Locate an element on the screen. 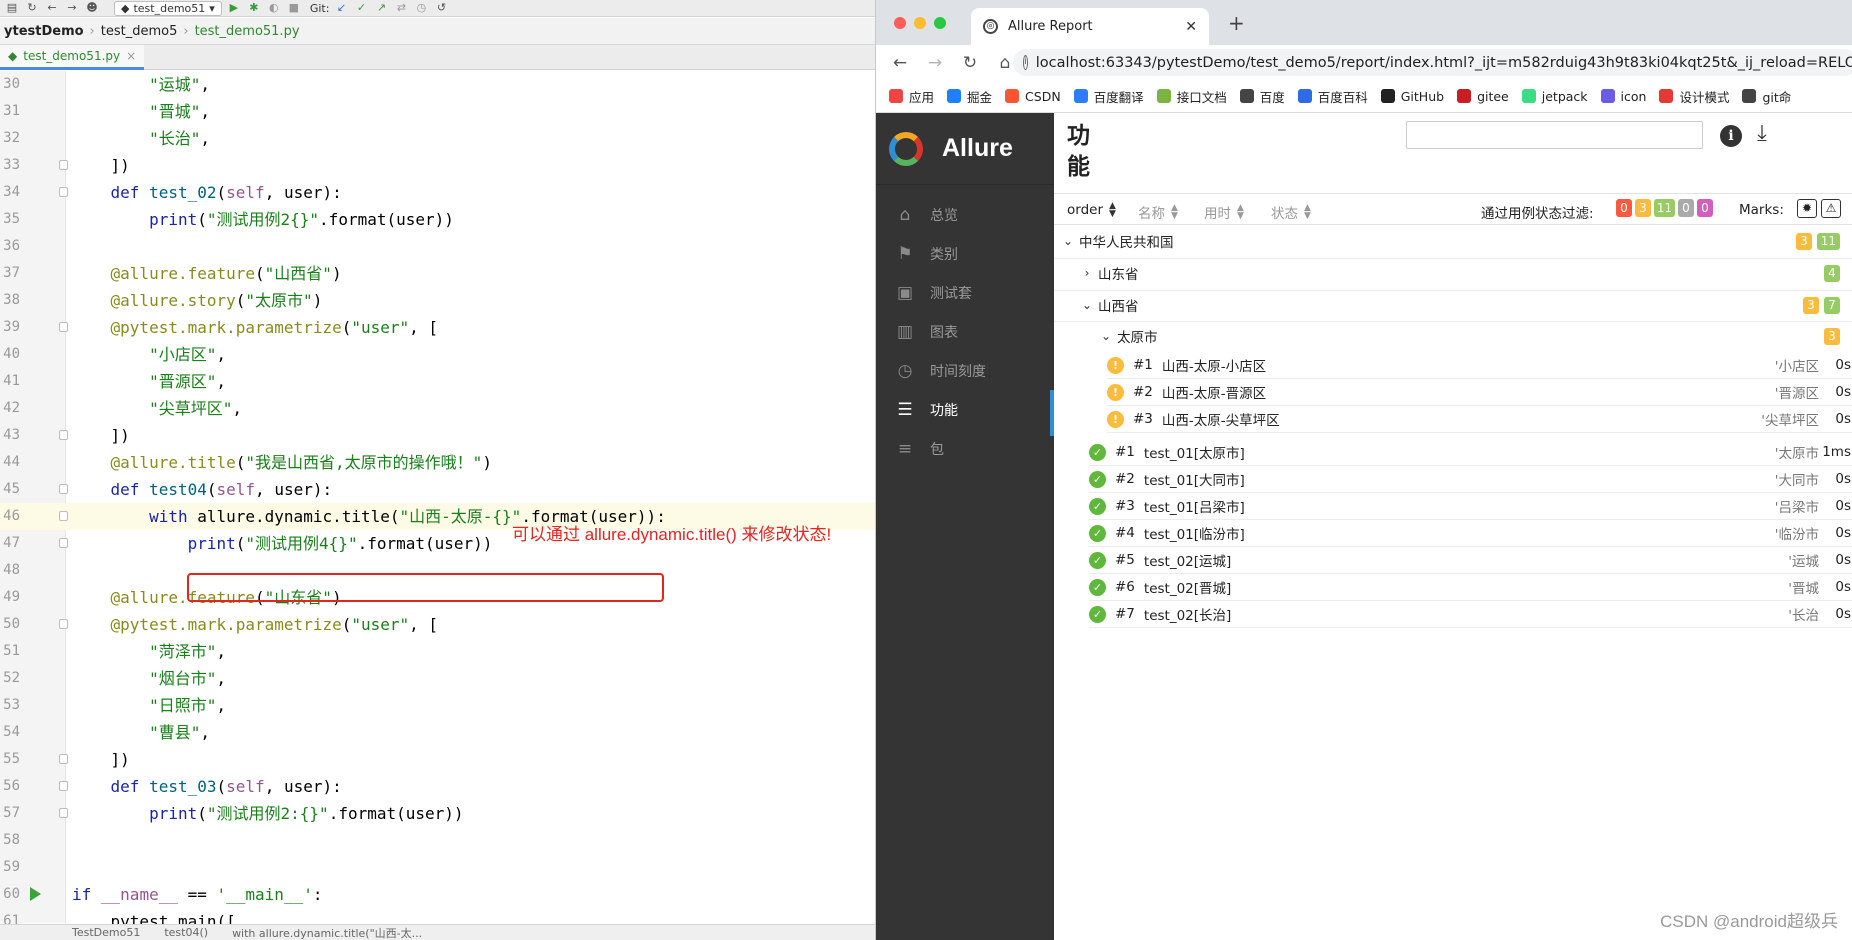 The height and width of the screenshot is (940, 1852). user-icon: ☻ is located at coordinates (92, 8).